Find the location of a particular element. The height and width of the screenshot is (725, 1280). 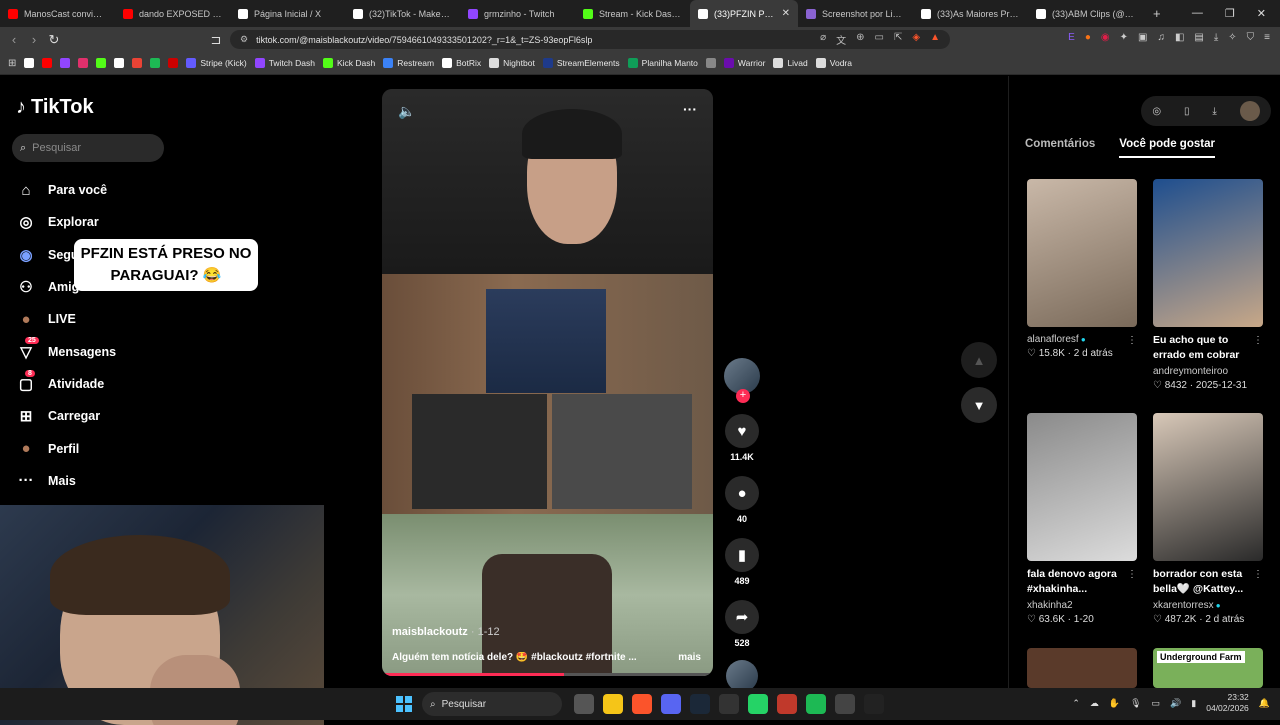

bookmark-item: StreamElements is located at coordinates (581, 63).